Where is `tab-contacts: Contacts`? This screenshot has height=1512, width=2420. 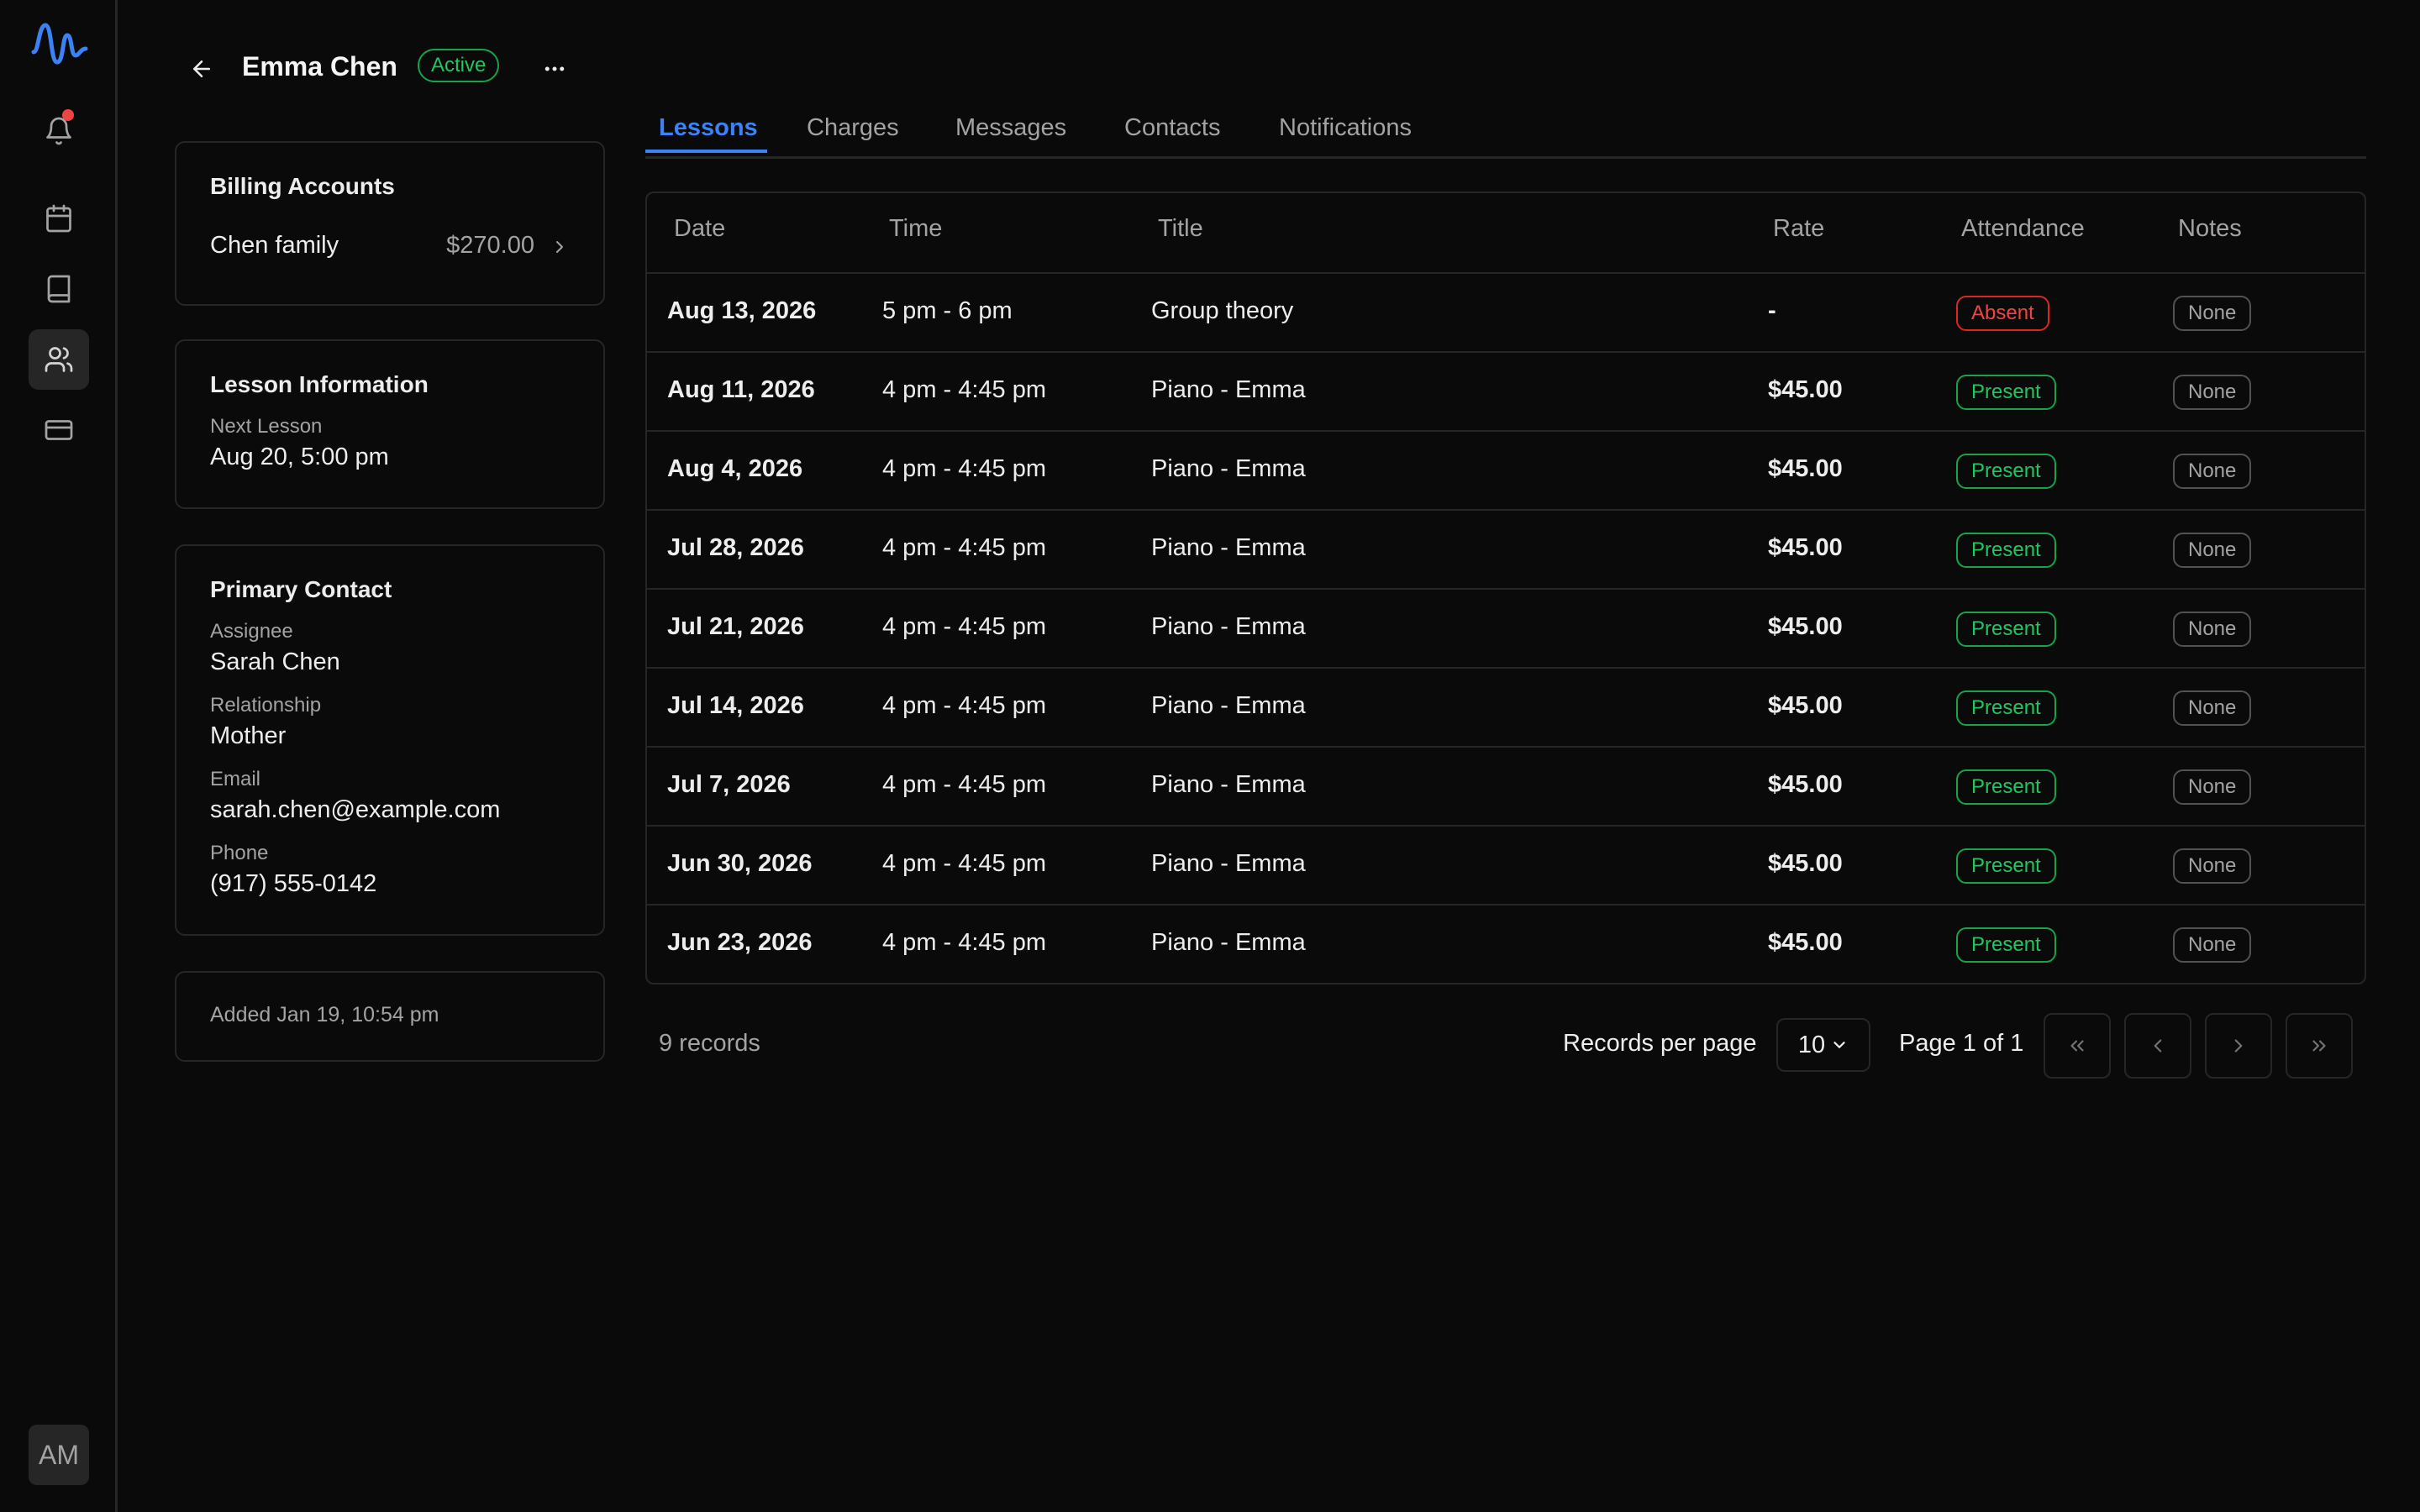
tab-contacts: Contacts is located at coordinates (1172, 135).